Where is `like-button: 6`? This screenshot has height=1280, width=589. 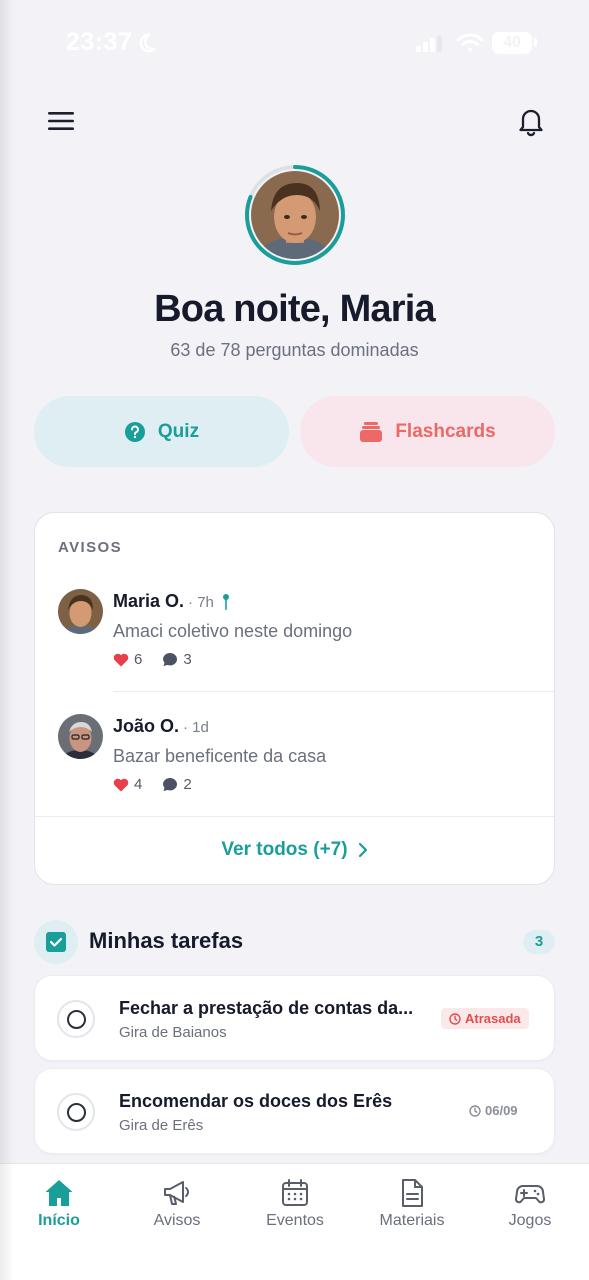 like-button: 6 is located at coordinates (127, 659).